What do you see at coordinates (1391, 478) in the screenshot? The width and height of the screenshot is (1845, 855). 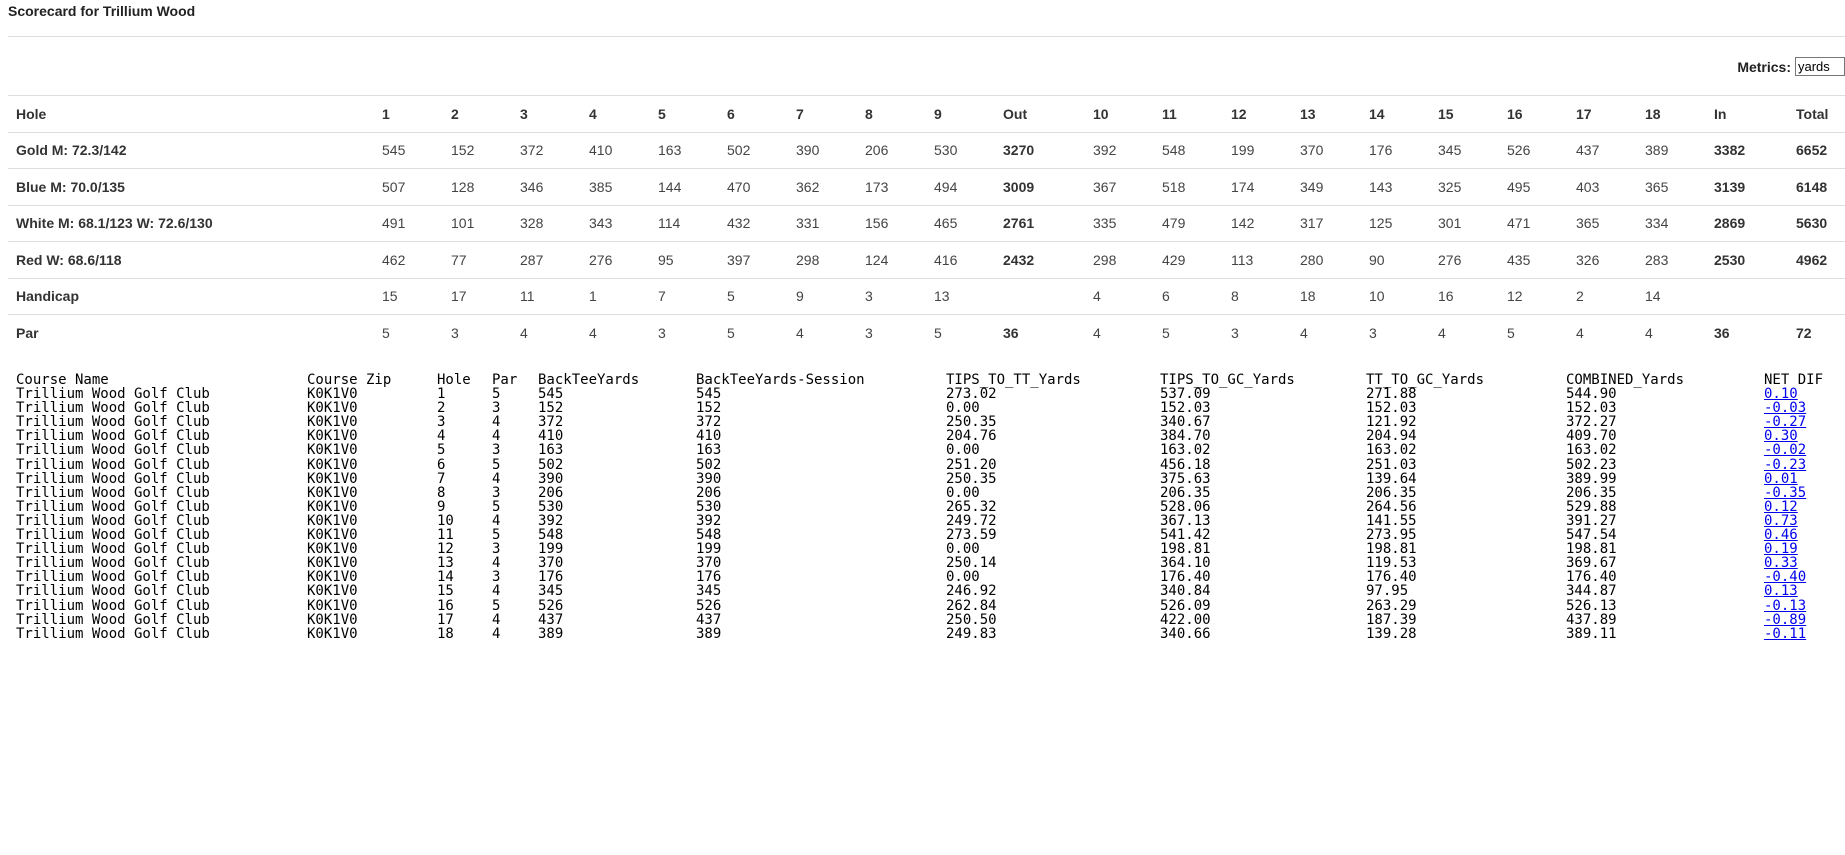 I see `tt-to-gc-yards-cell: 139.64` at bounding box center [1391, 478].